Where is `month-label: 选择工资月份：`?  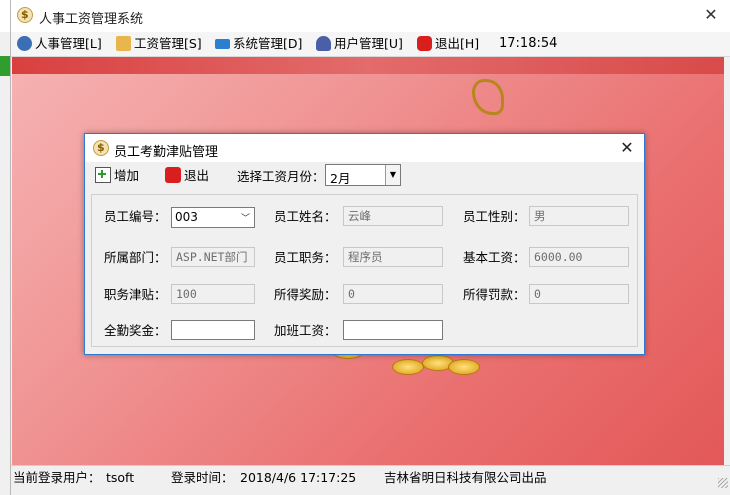
month-label: 选择工资月份： is located at coordinates (281, 176).